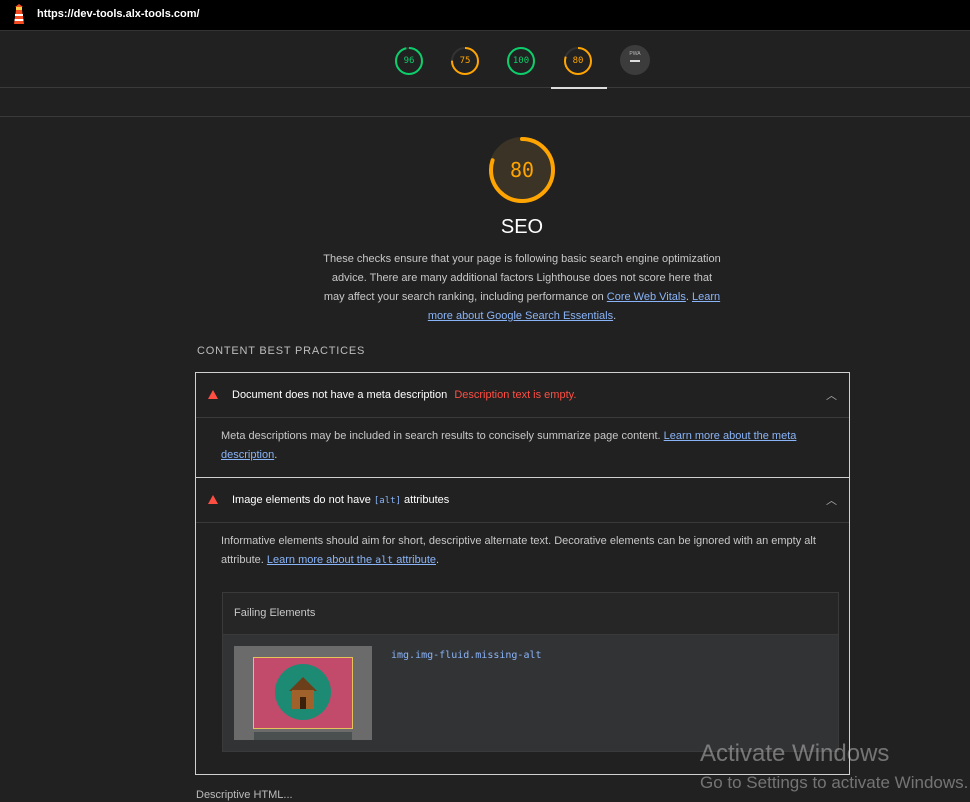 This screenshot has height=802, width=970. I want to click on alt-attribute-link: Learn more about the alt attribute, so click(351, 560).